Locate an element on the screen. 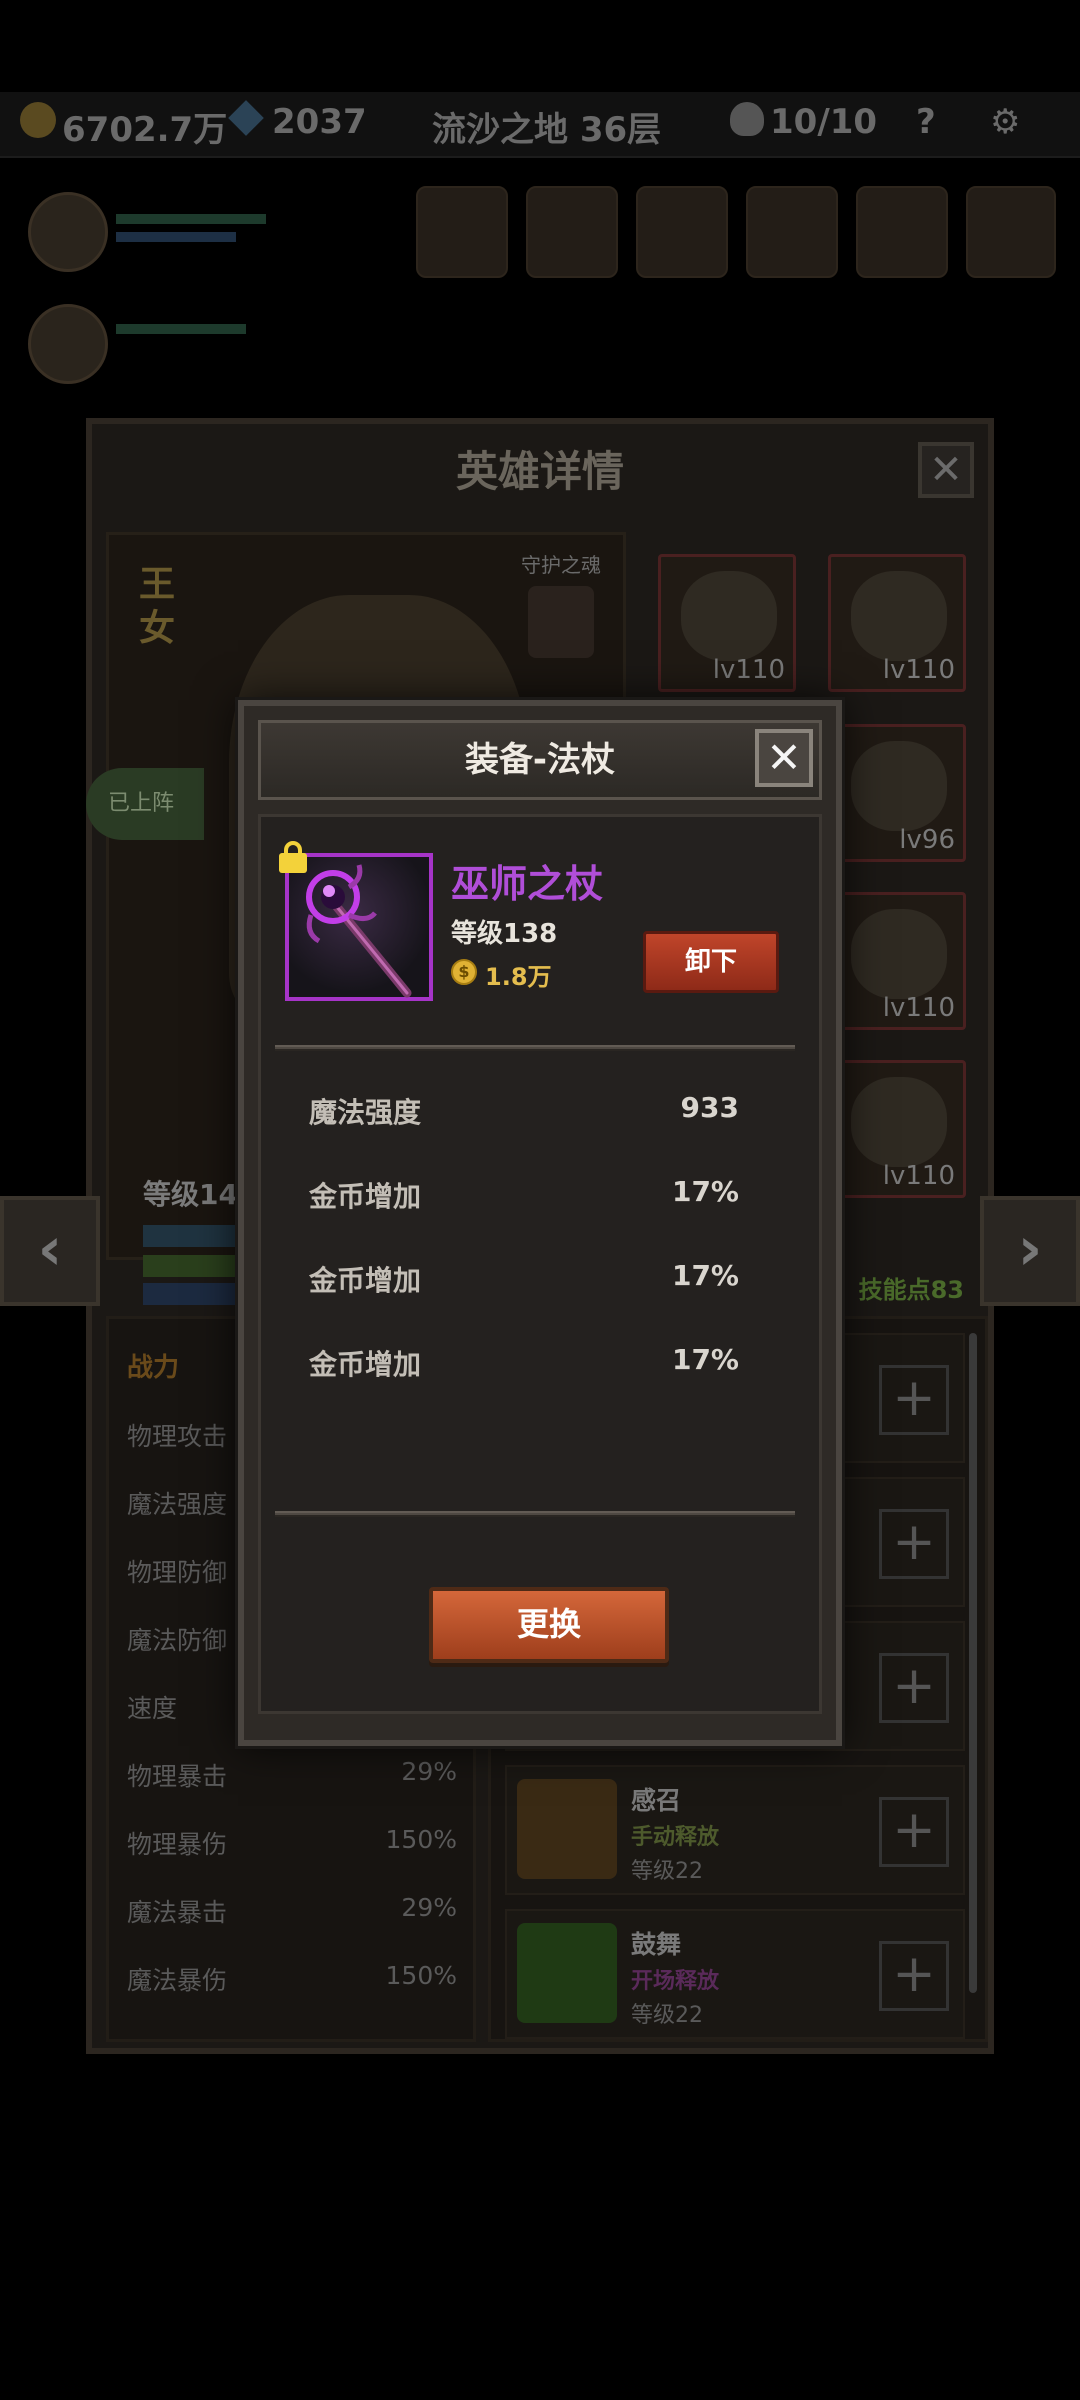 The height and width of the screenshot is (2400, 1080). equip-slot-shield: lv110 is located at coordinates (897, 1129).